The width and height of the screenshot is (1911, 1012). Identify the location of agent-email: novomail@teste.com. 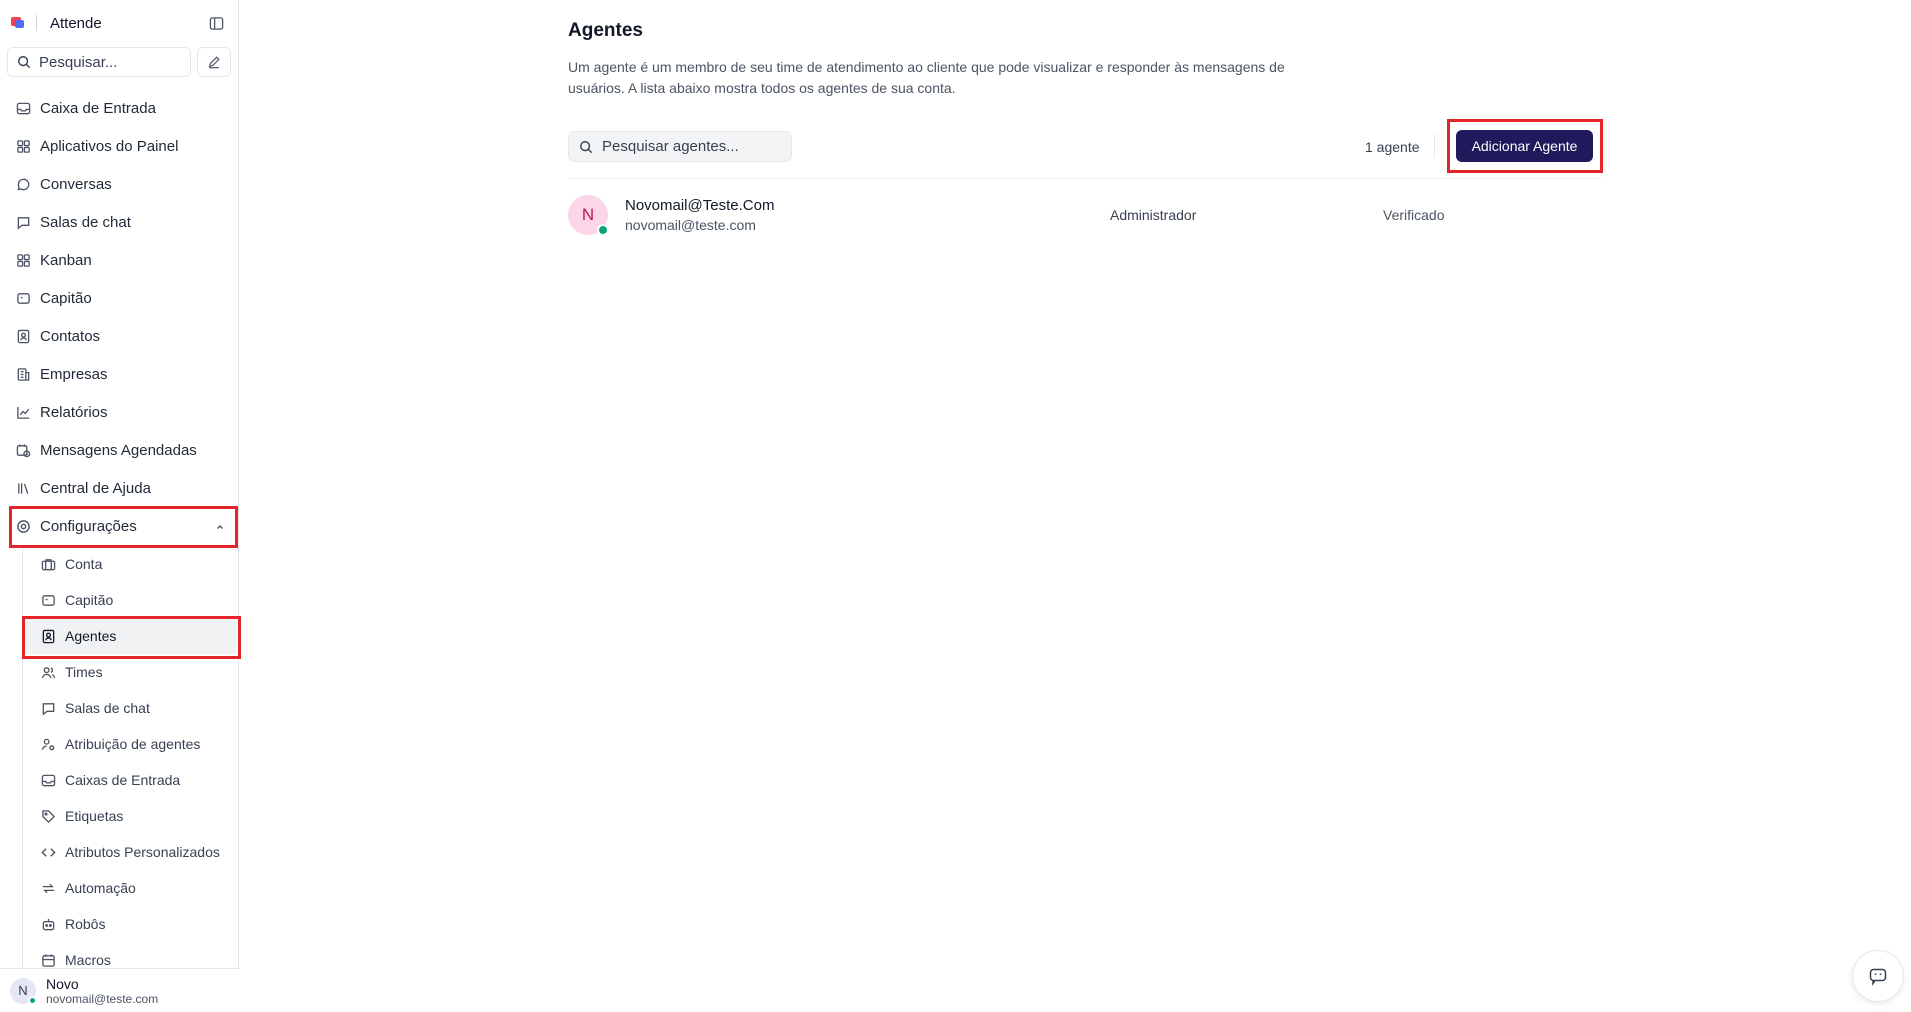
(690, 225).